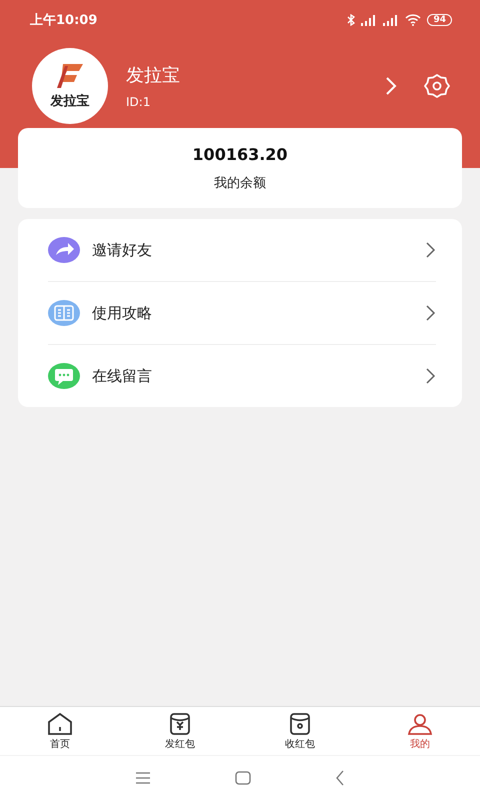  I want to click on tab-item: 收红包, so click(300, 731).